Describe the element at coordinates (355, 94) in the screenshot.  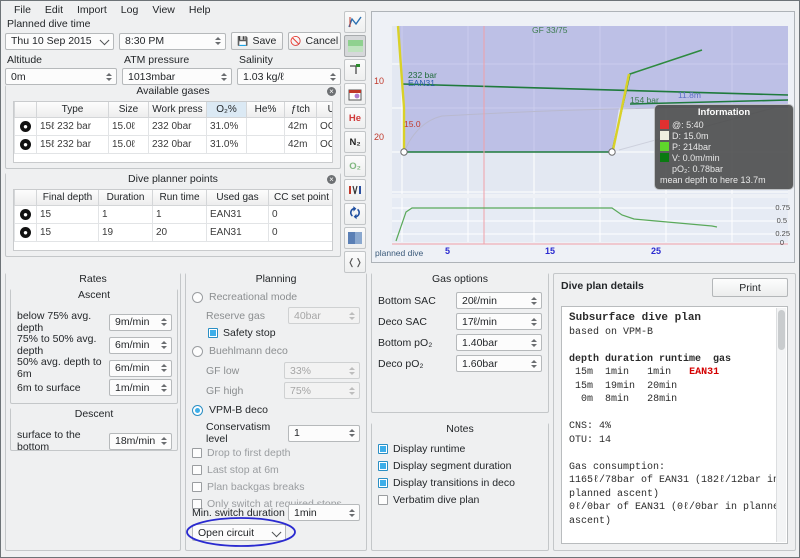
I see `calendar-icon` at that location.